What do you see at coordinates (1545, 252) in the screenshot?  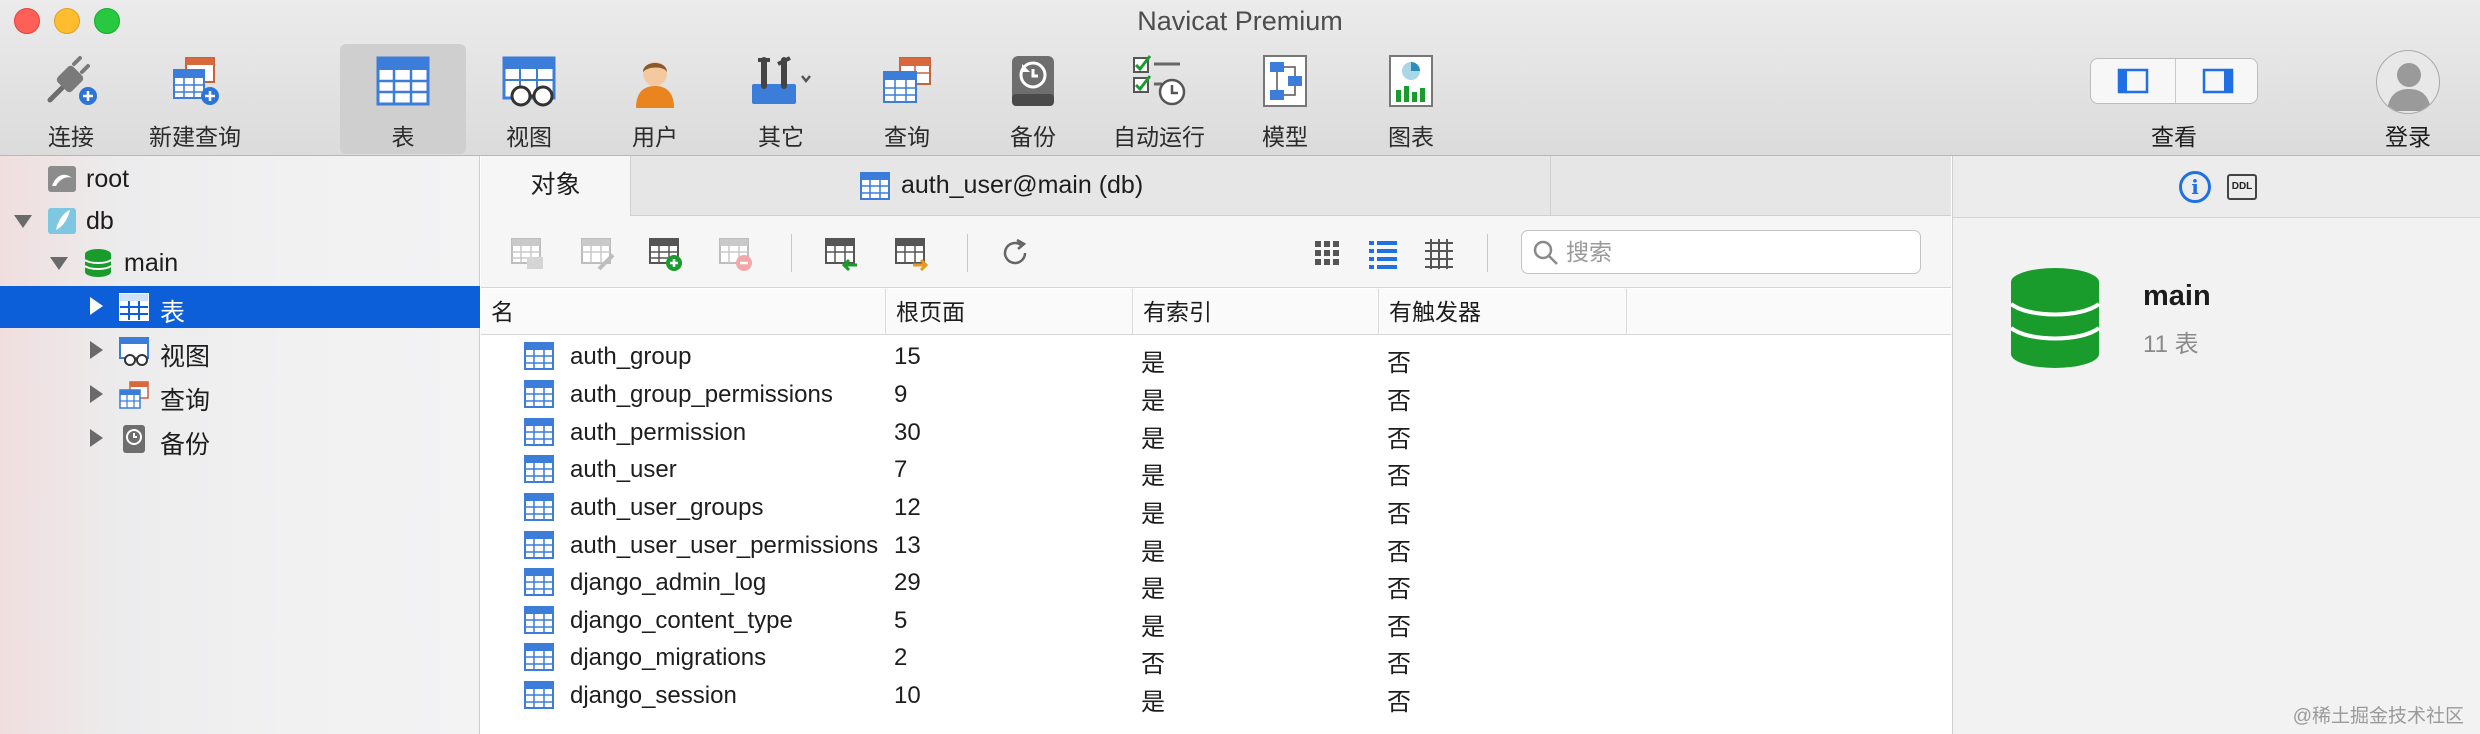 I see `search-icon` at bounding box center [1545, 252].